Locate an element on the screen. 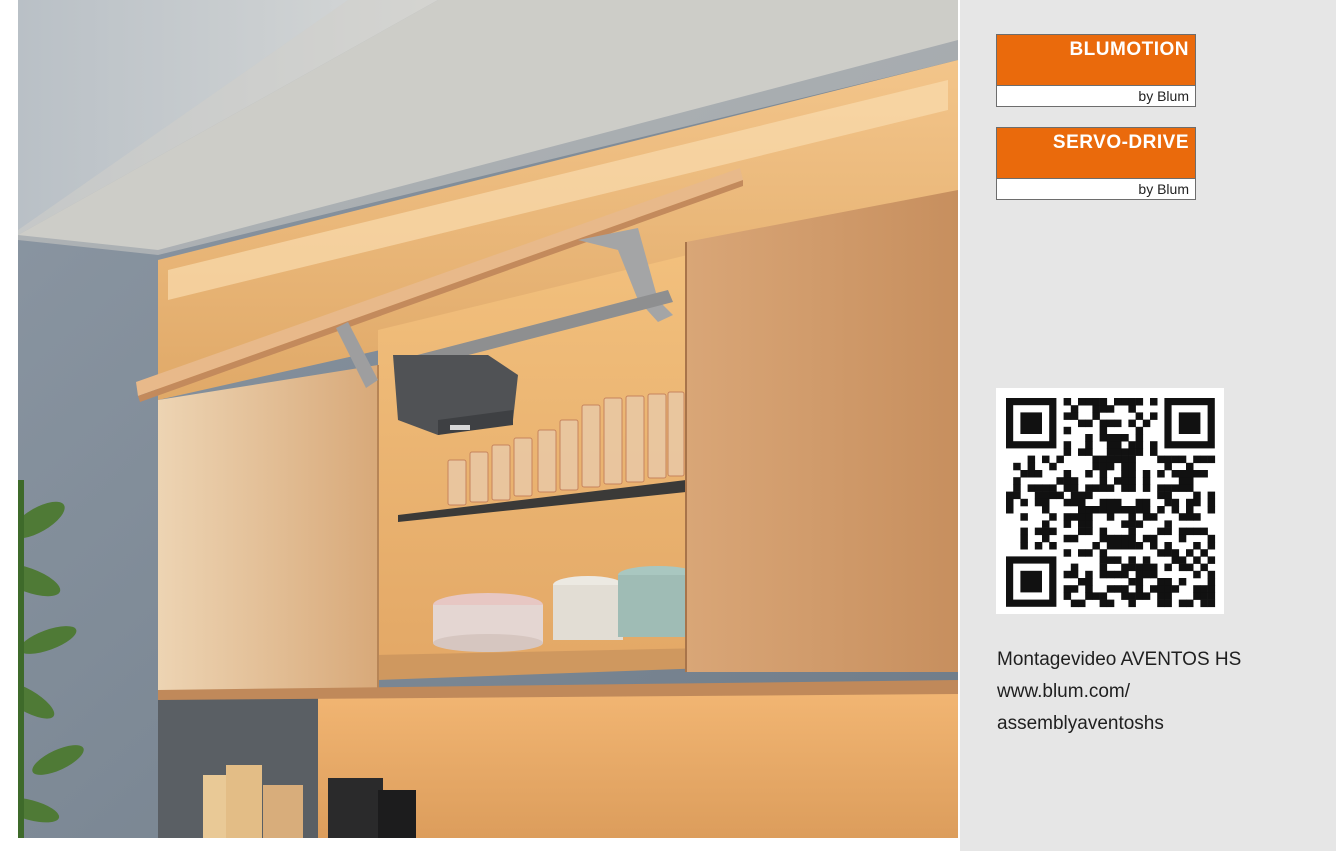 The height and width of the screenshot is (851, 1336). video-url-line1: www.blum.com/ is located at coordinates (1162, 692).